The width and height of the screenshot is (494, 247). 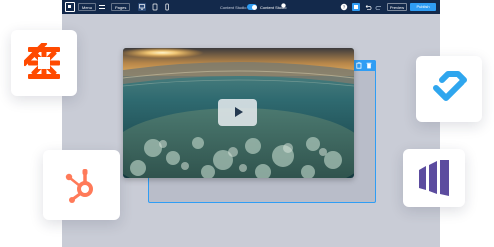 I want to click on zapier-logo, so click(x=42, y=61).